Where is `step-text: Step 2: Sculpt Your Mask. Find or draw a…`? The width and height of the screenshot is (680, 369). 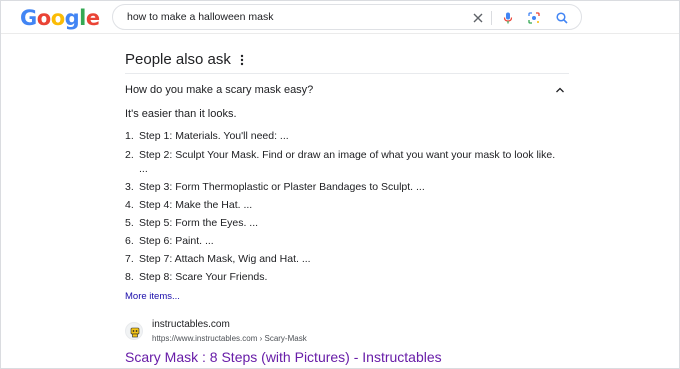 step-text: Step 2: Sculpt Your Mask. Find or draw a… is located at coordinates (347, 162).